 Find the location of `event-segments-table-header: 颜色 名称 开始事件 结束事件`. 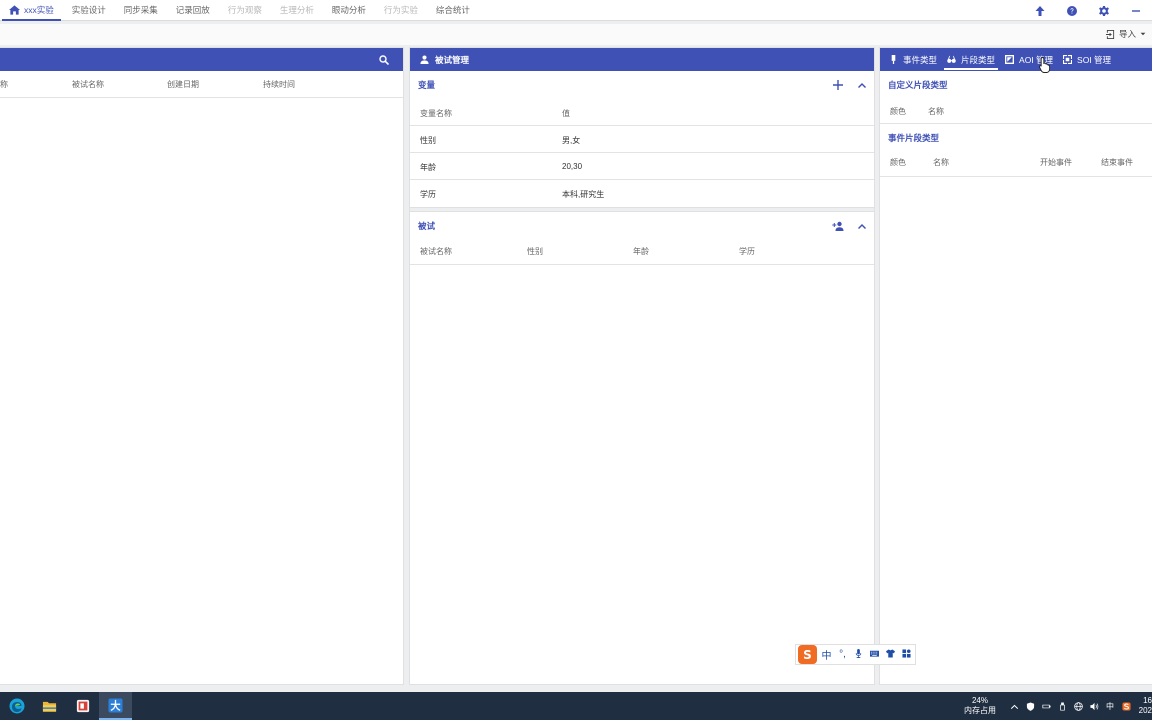

event-segments-table-header: 颜色 名称 开始事件 结束事件 is located at coordinates (1016, 164).